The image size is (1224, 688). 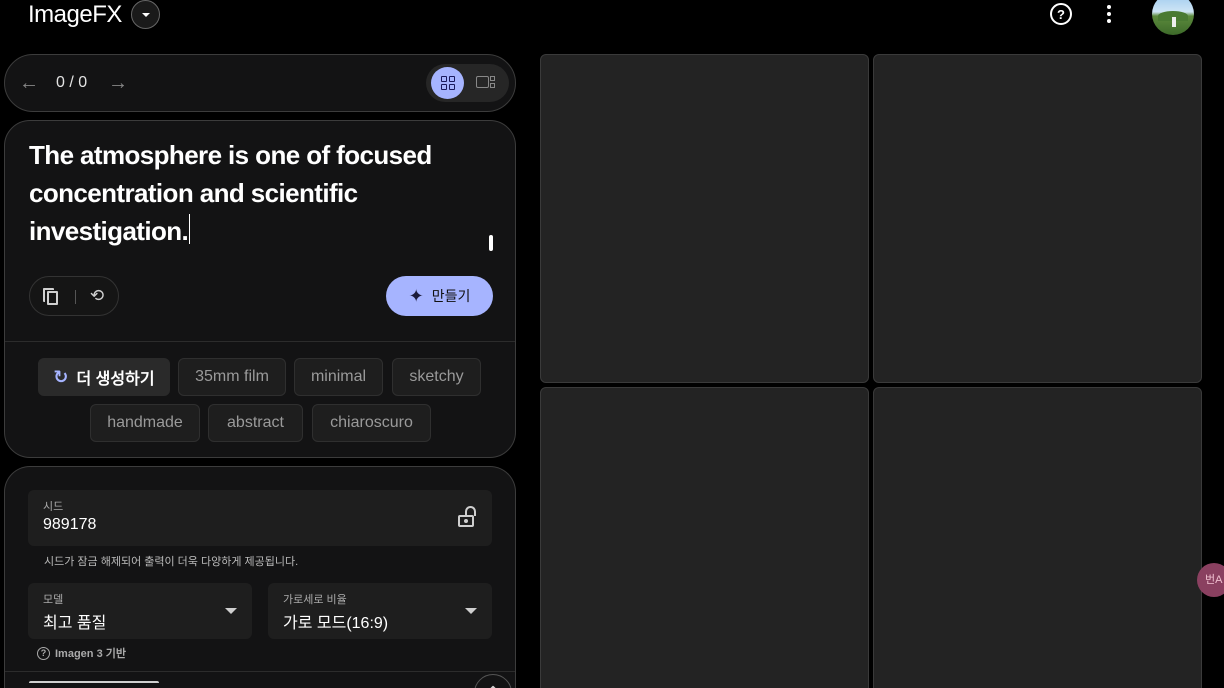 I want to click on app-header: ImageFX ?, so click(x=612, y=17).